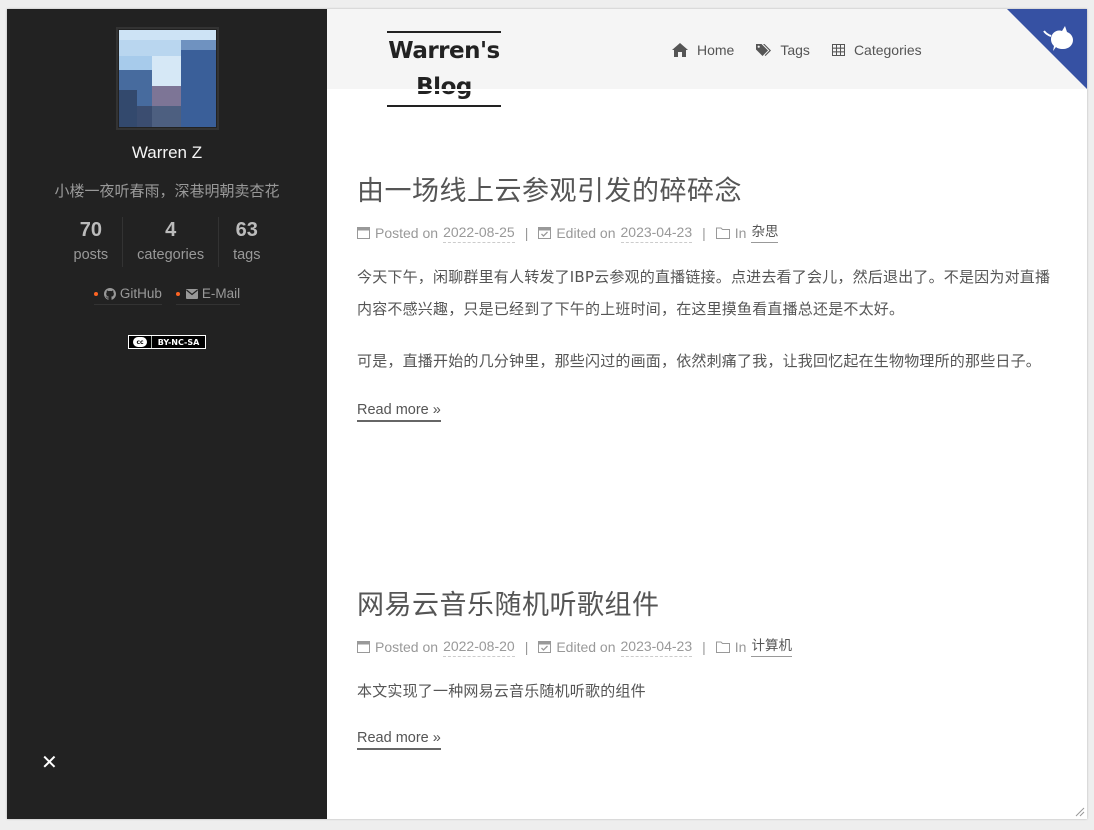 The width and height of the screenshot is (1094, 830). Describe the element at coordinates (479, 232) in the screenshot. I see `posted-date: 2022-08-25` at that location.